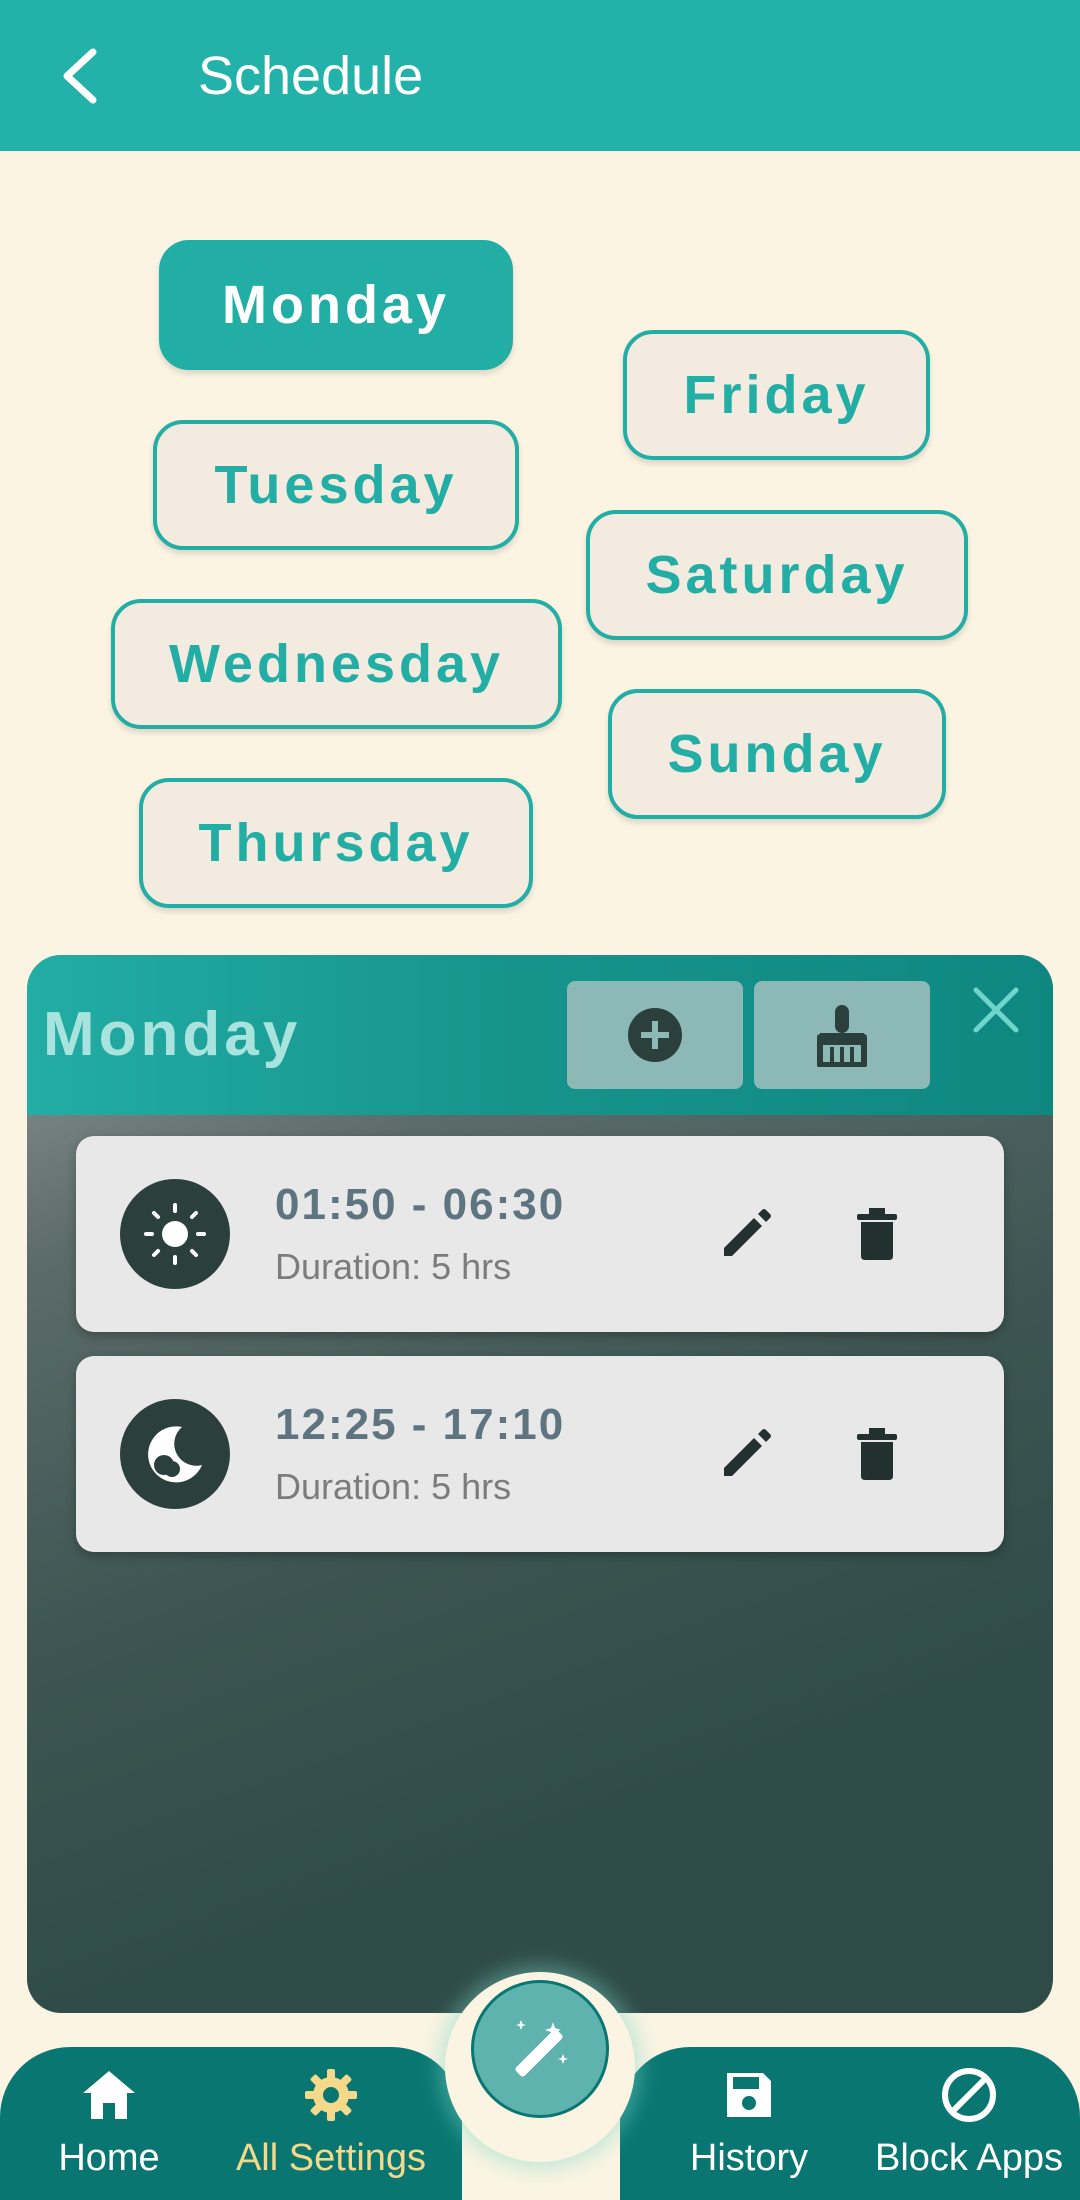  Describe the element at coordinates (311, 76) in the screenshot. I see `page-title: Schedule` at that location.